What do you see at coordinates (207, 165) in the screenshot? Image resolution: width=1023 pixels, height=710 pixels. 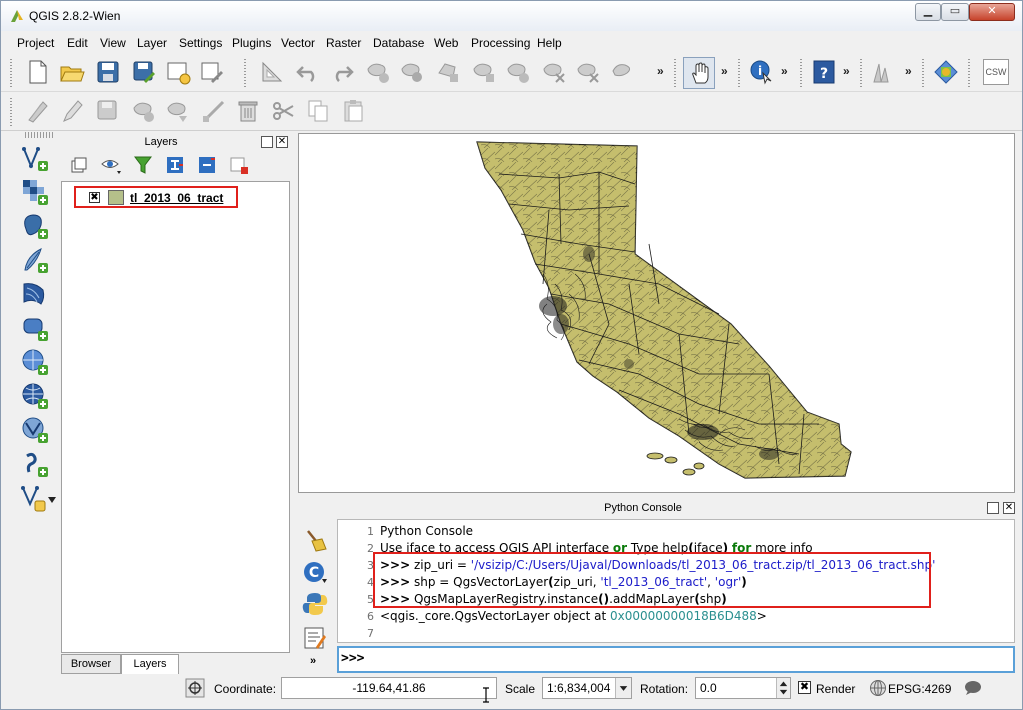 I see `collapse-all-icon` at bounding box center [207, 165].